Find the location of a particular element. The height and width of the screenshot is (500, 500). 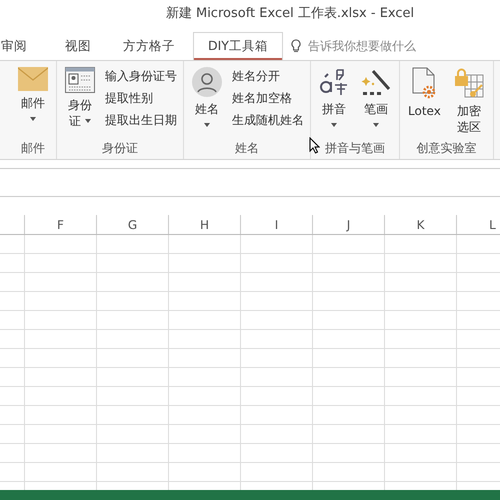

ribbon-tab: DIY工具箱 is located at coordinates (238, 46).